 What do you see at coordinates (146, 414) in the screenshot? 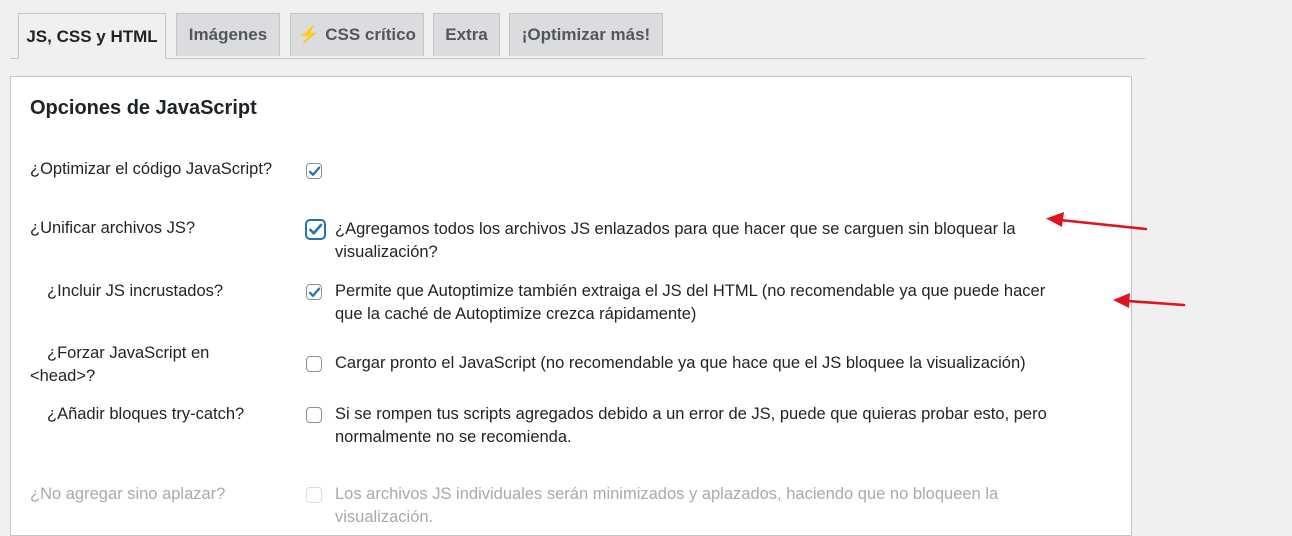
I see `try-catch-label: ¿Añadir bloques try-catch?` at bounding box center [146, 414].